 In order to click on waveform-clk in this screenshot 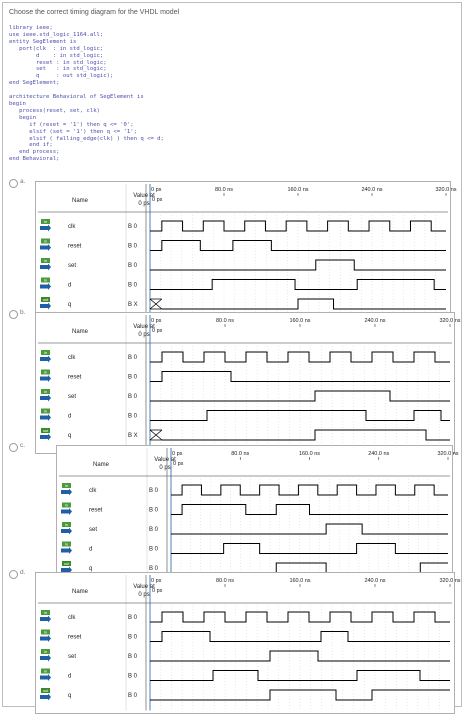, I will do `click(298, 226)`.